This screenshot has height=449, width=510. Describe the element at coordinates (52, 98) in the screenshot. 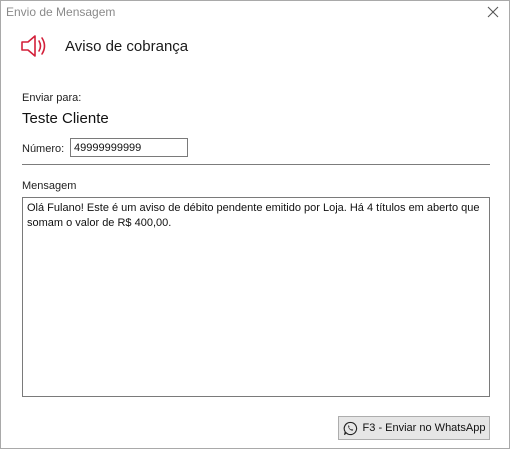

I see `send-to-label: Enviar para:` at that location.